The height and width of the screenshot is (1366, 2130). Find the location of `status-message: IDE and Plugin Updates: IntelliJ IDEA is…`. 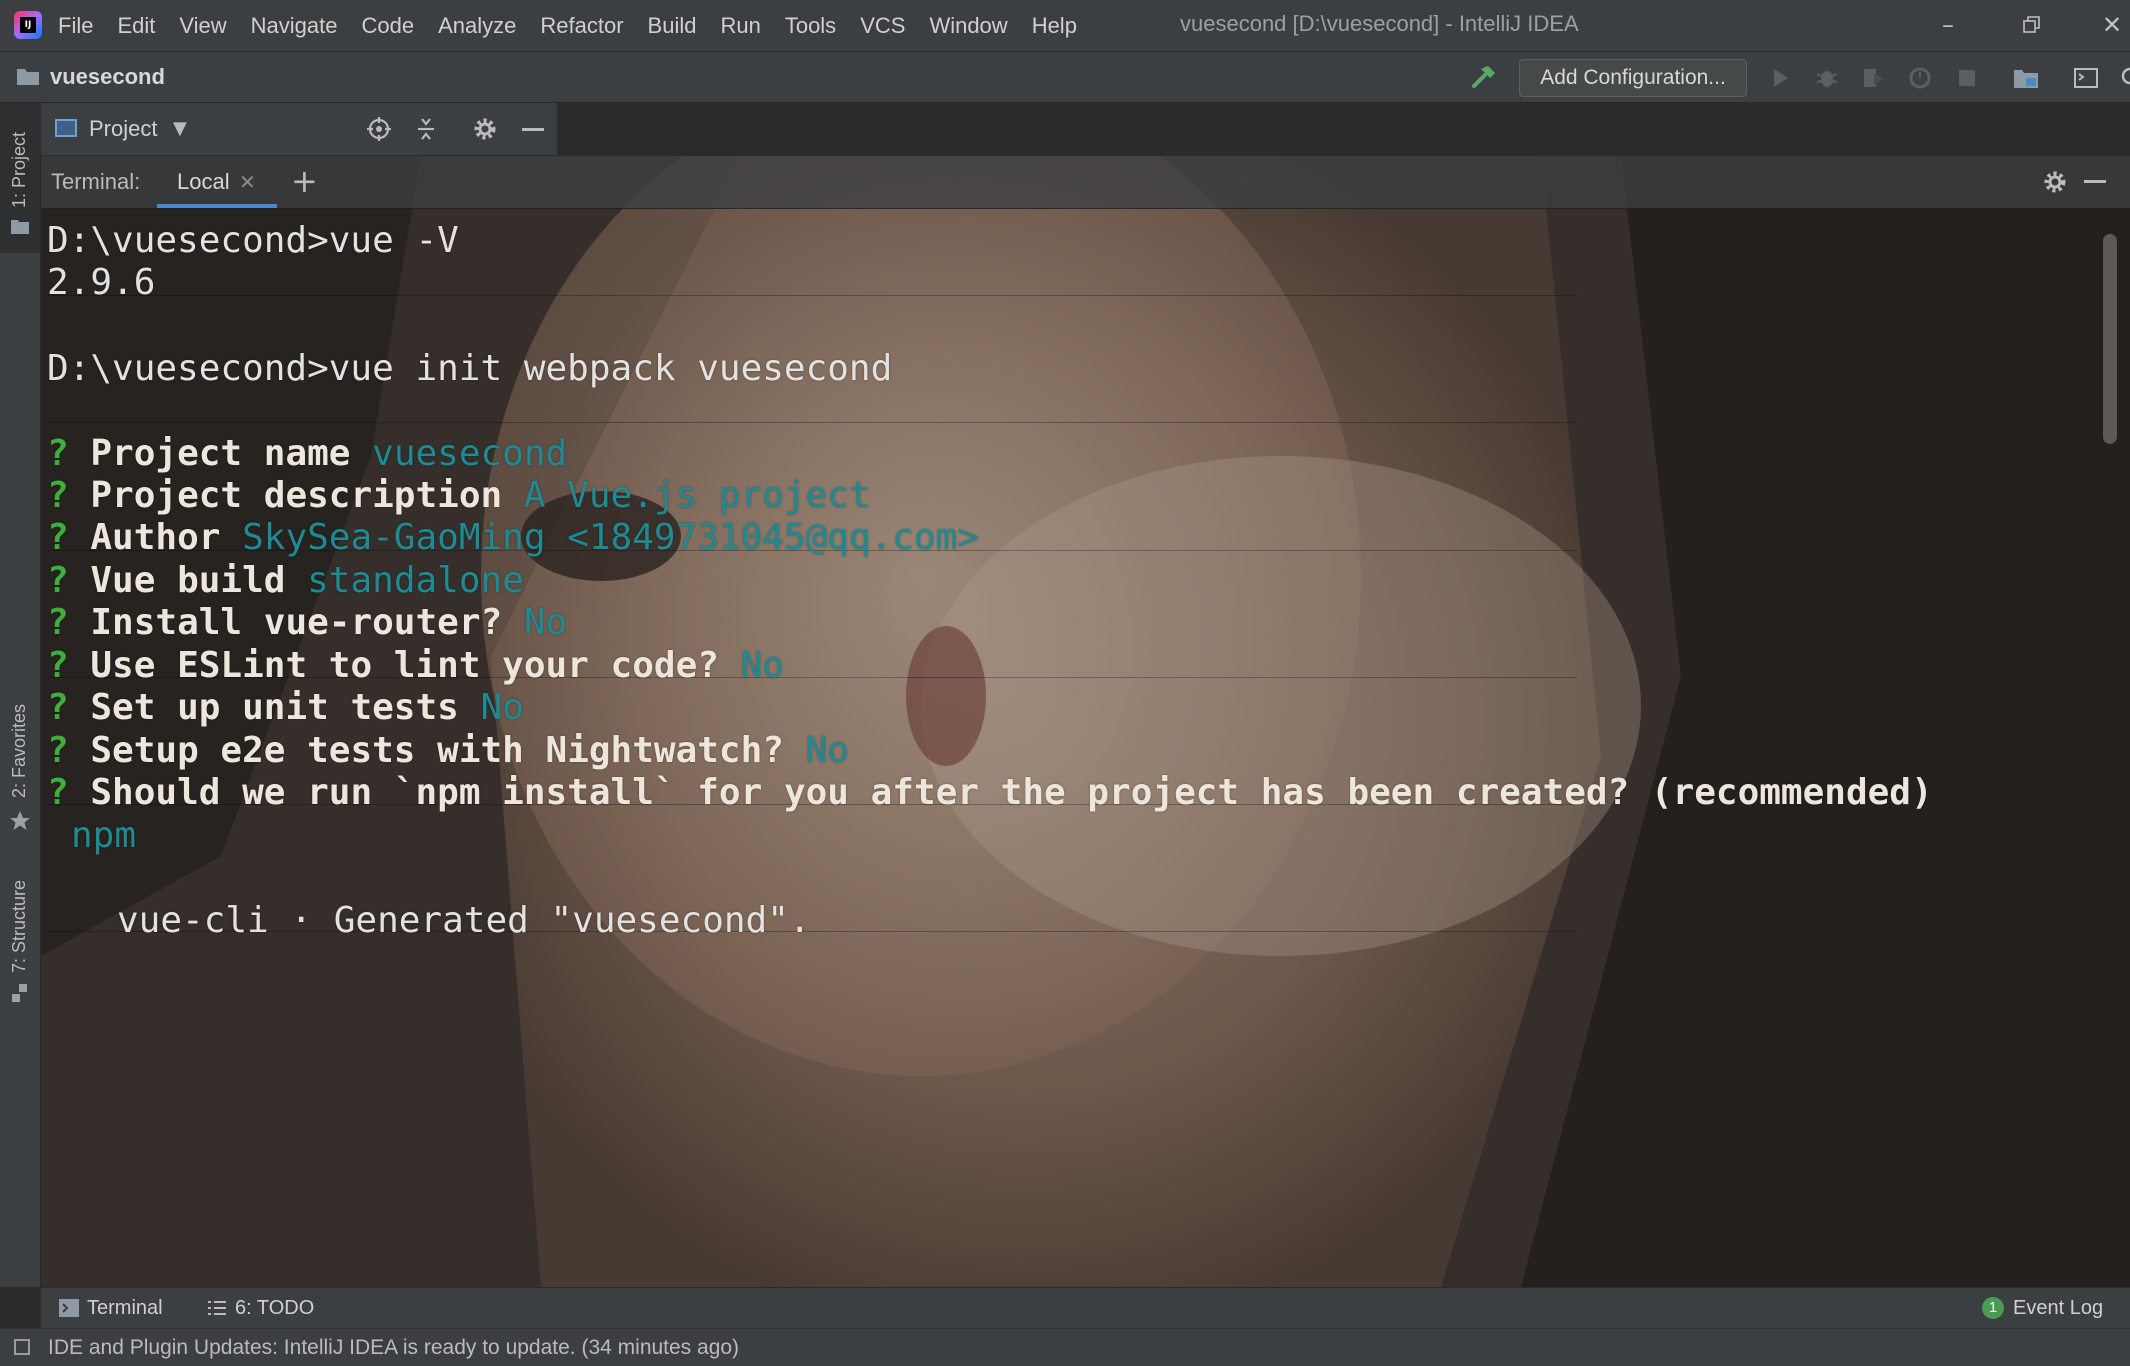

status-message: IDE and Plugin Updates: IntelliJ IDEA is… is located at coordinates (393, 1347).